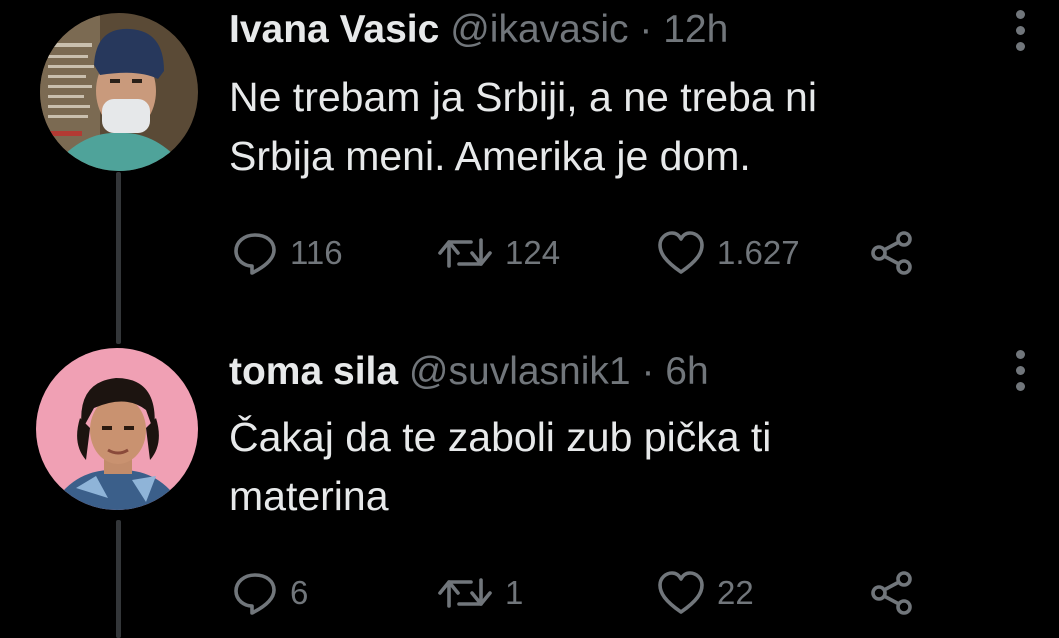 This screenshot has height=638, width=1059. What do you see at coordinates (582, 593) in the screenshot?
I see `tweet-actions: 6 1 22` at bounding box center [582, 593].